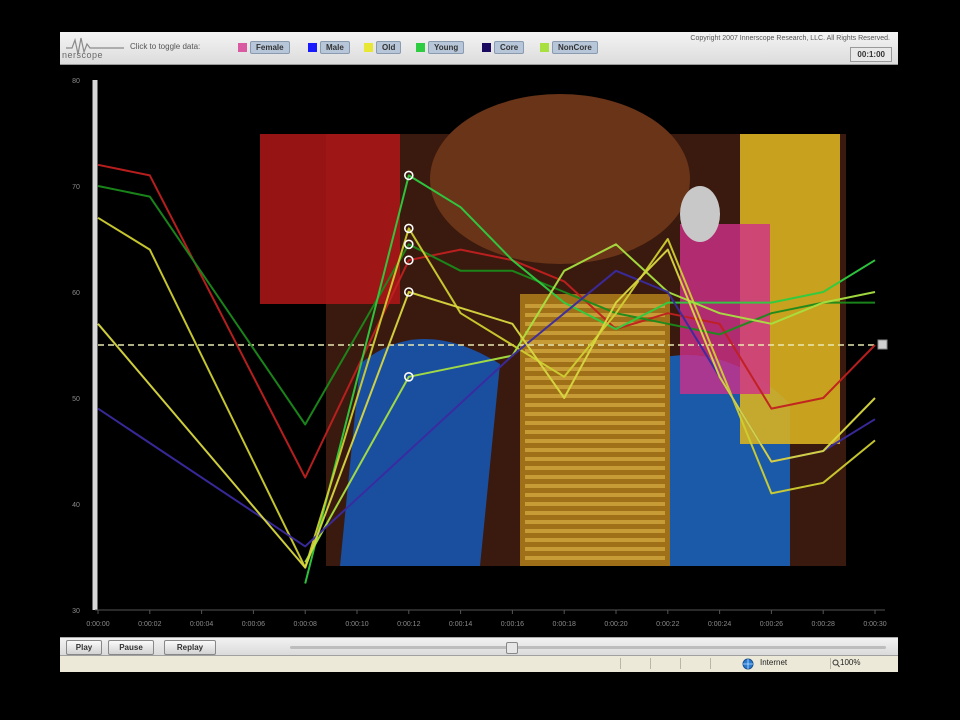 The height and width of the screenshot is (720, 960). Describe the element at coordinates (882, 344) in the screenshot. I see `reference-handle` at that location.